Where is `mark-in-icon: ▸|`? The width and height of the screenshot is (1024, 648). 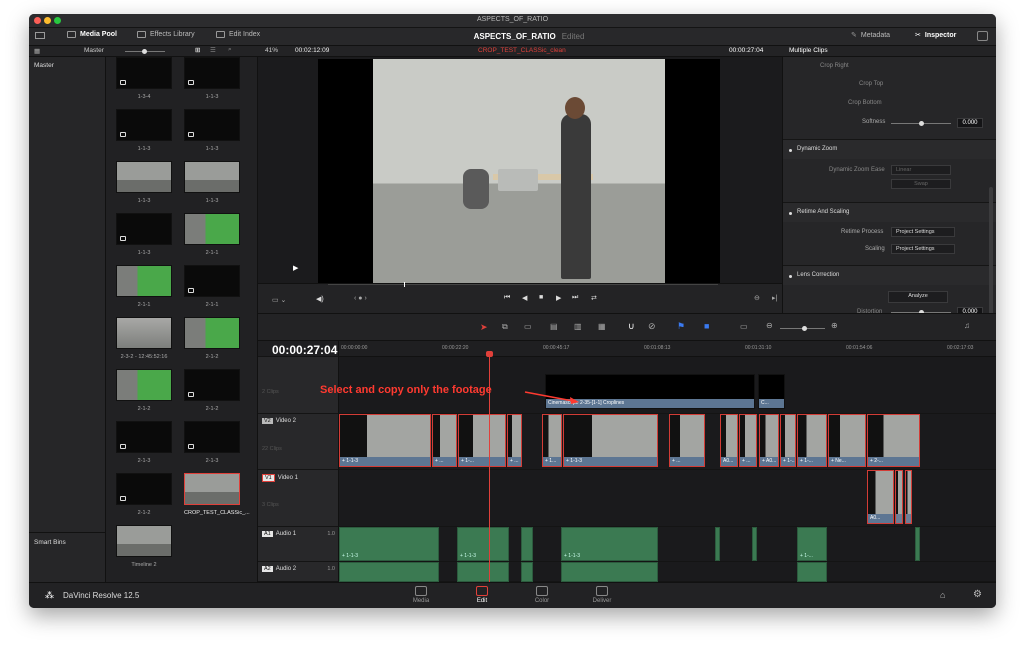
mark-in-icon: ▸| is located at coordinates (774, 298).